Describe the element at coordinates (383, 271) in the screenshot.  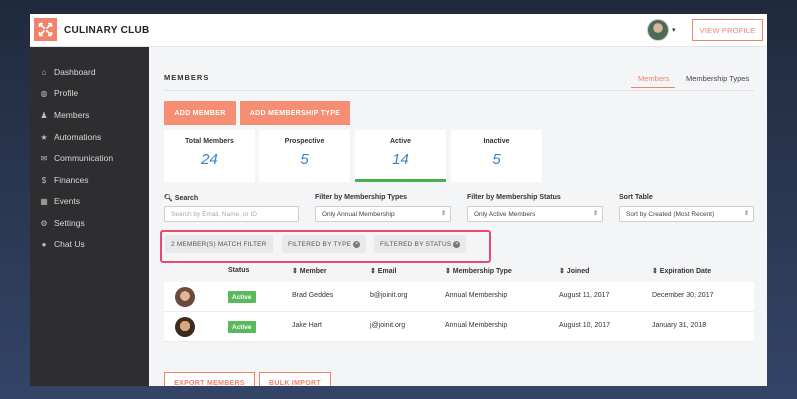
I see `column-email: ⇕ Email` at that location.